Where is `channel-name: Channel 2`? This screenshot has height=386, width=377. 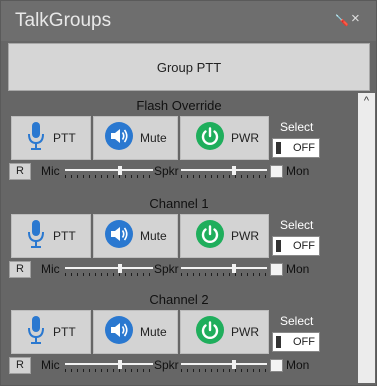 channel-name: Channel 2 is located at coordinates (179, 299).